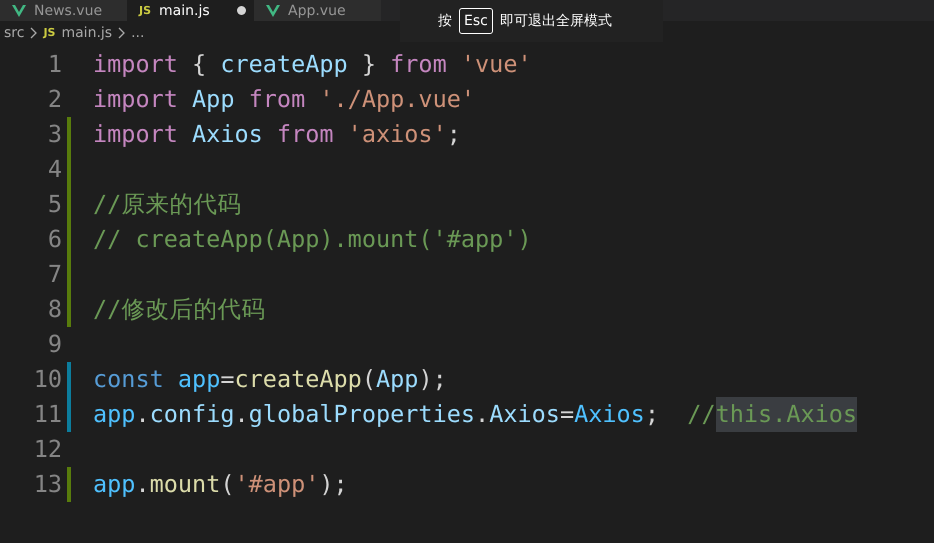 The height and width of the screenshot is (543, 934). I want to click on line-number: 10, so click(47, 379).